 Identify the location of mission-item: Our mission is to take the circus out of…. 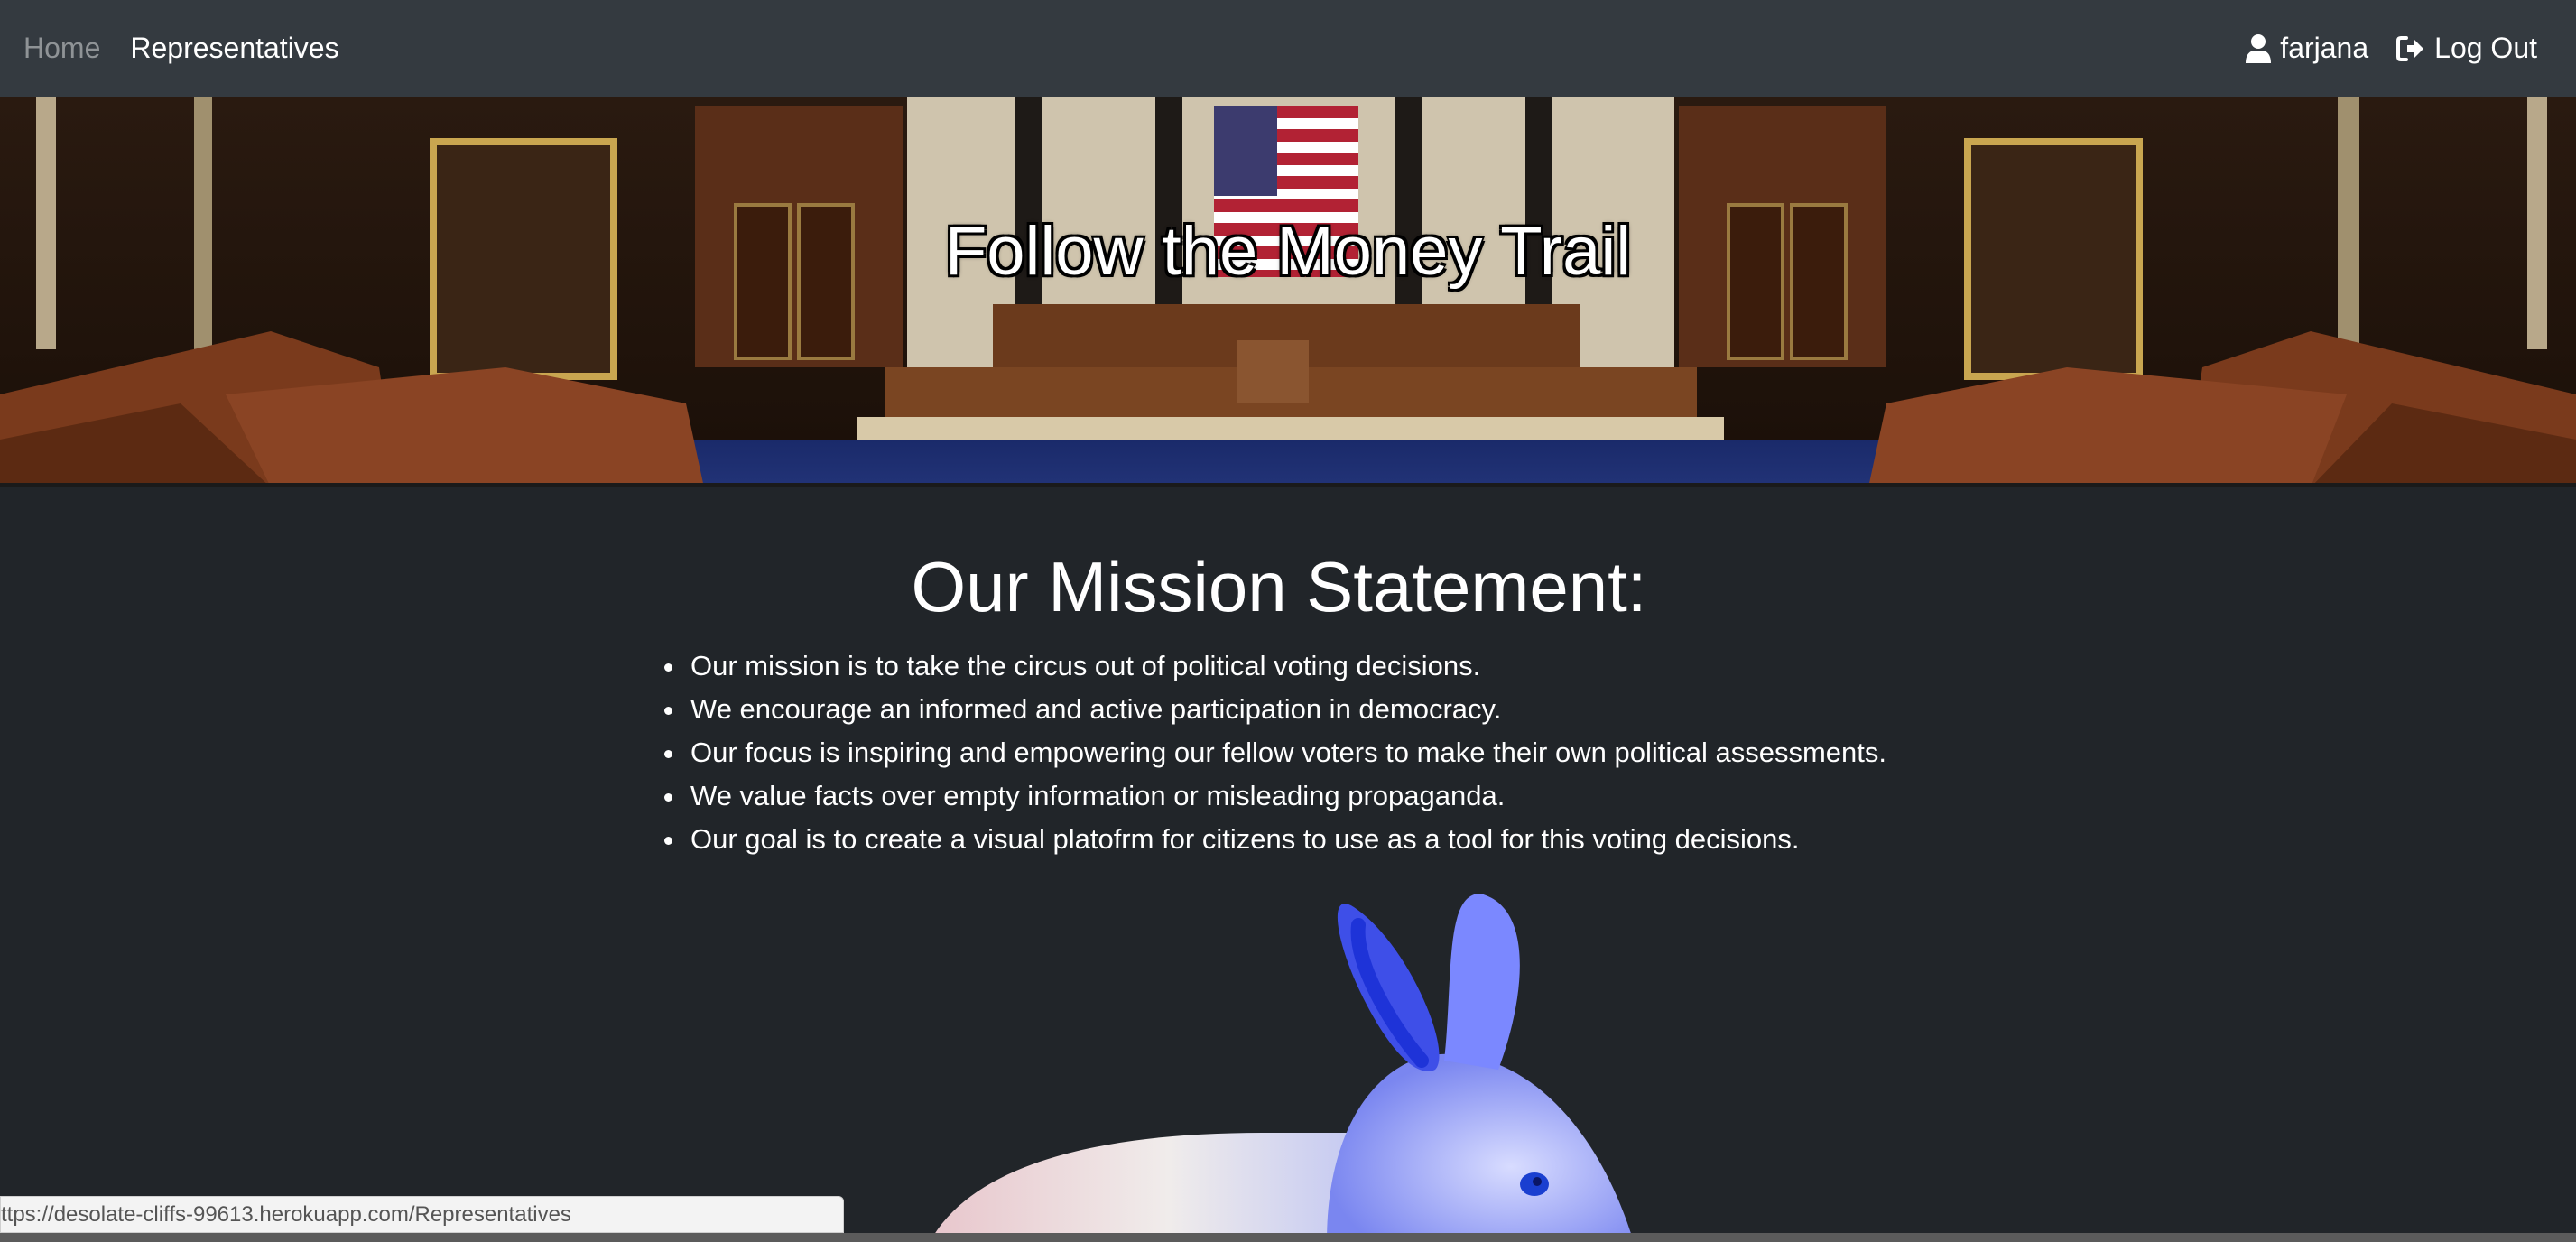
(1286, 666).